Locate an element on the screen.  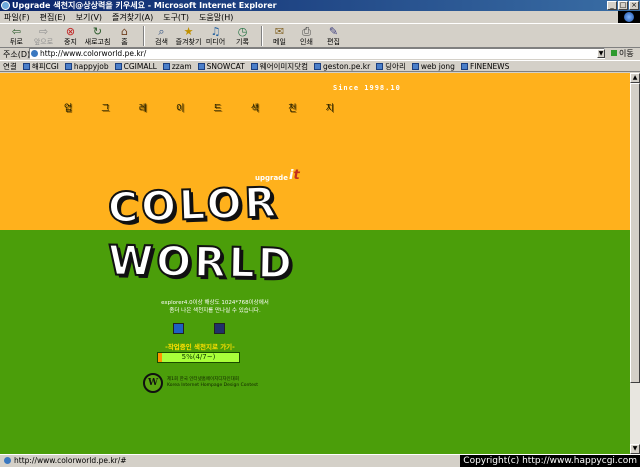
status-url: http://www.colorworld.pe.kr/# is located at coordinates (70, 460).